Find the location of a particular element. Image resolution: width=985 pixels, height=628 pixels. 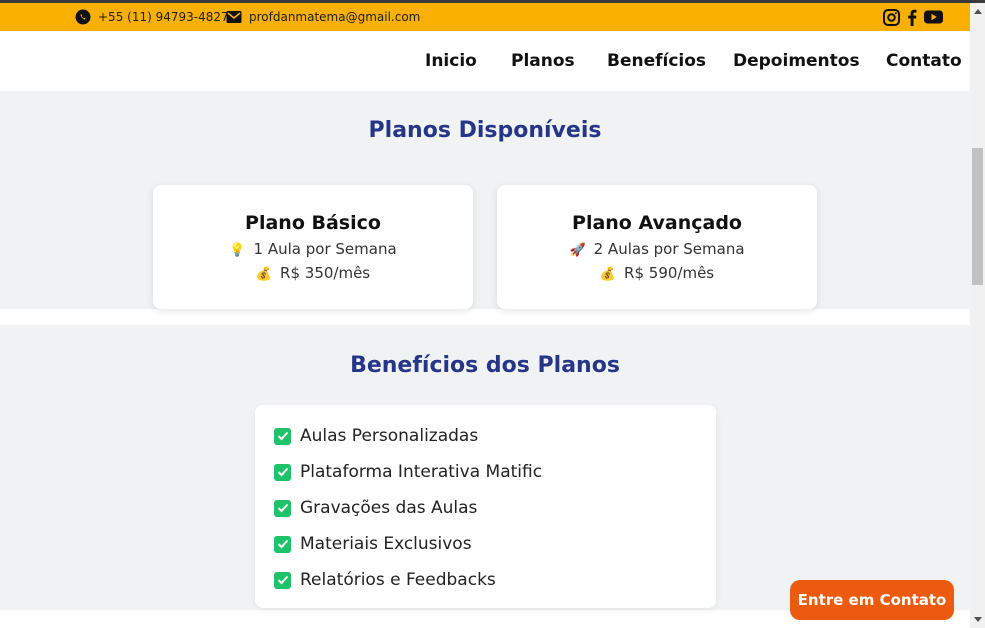

contact-cta-button: Entre em Contato is located at coordinates (872, 600).